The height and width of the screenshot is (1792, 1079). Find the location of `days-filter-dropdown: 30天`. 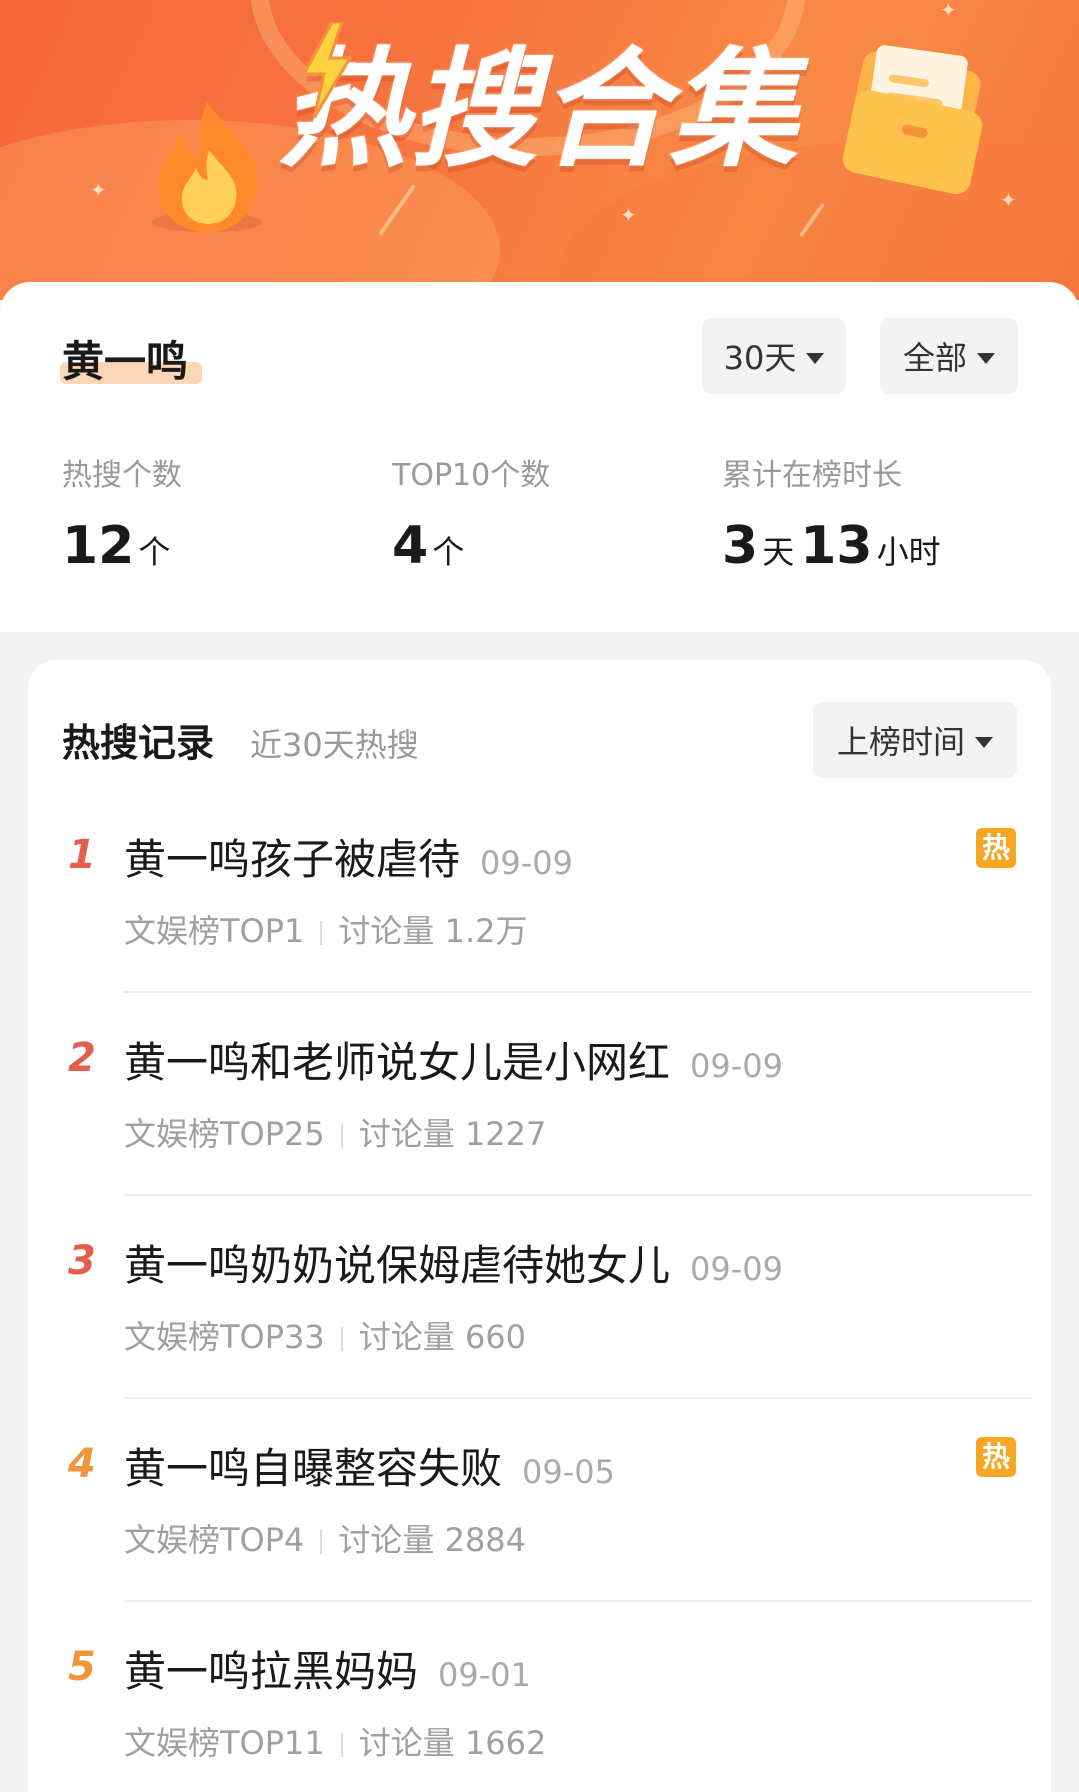

days-filter-dropdown: 30天 is located at coordinates (774, 356).